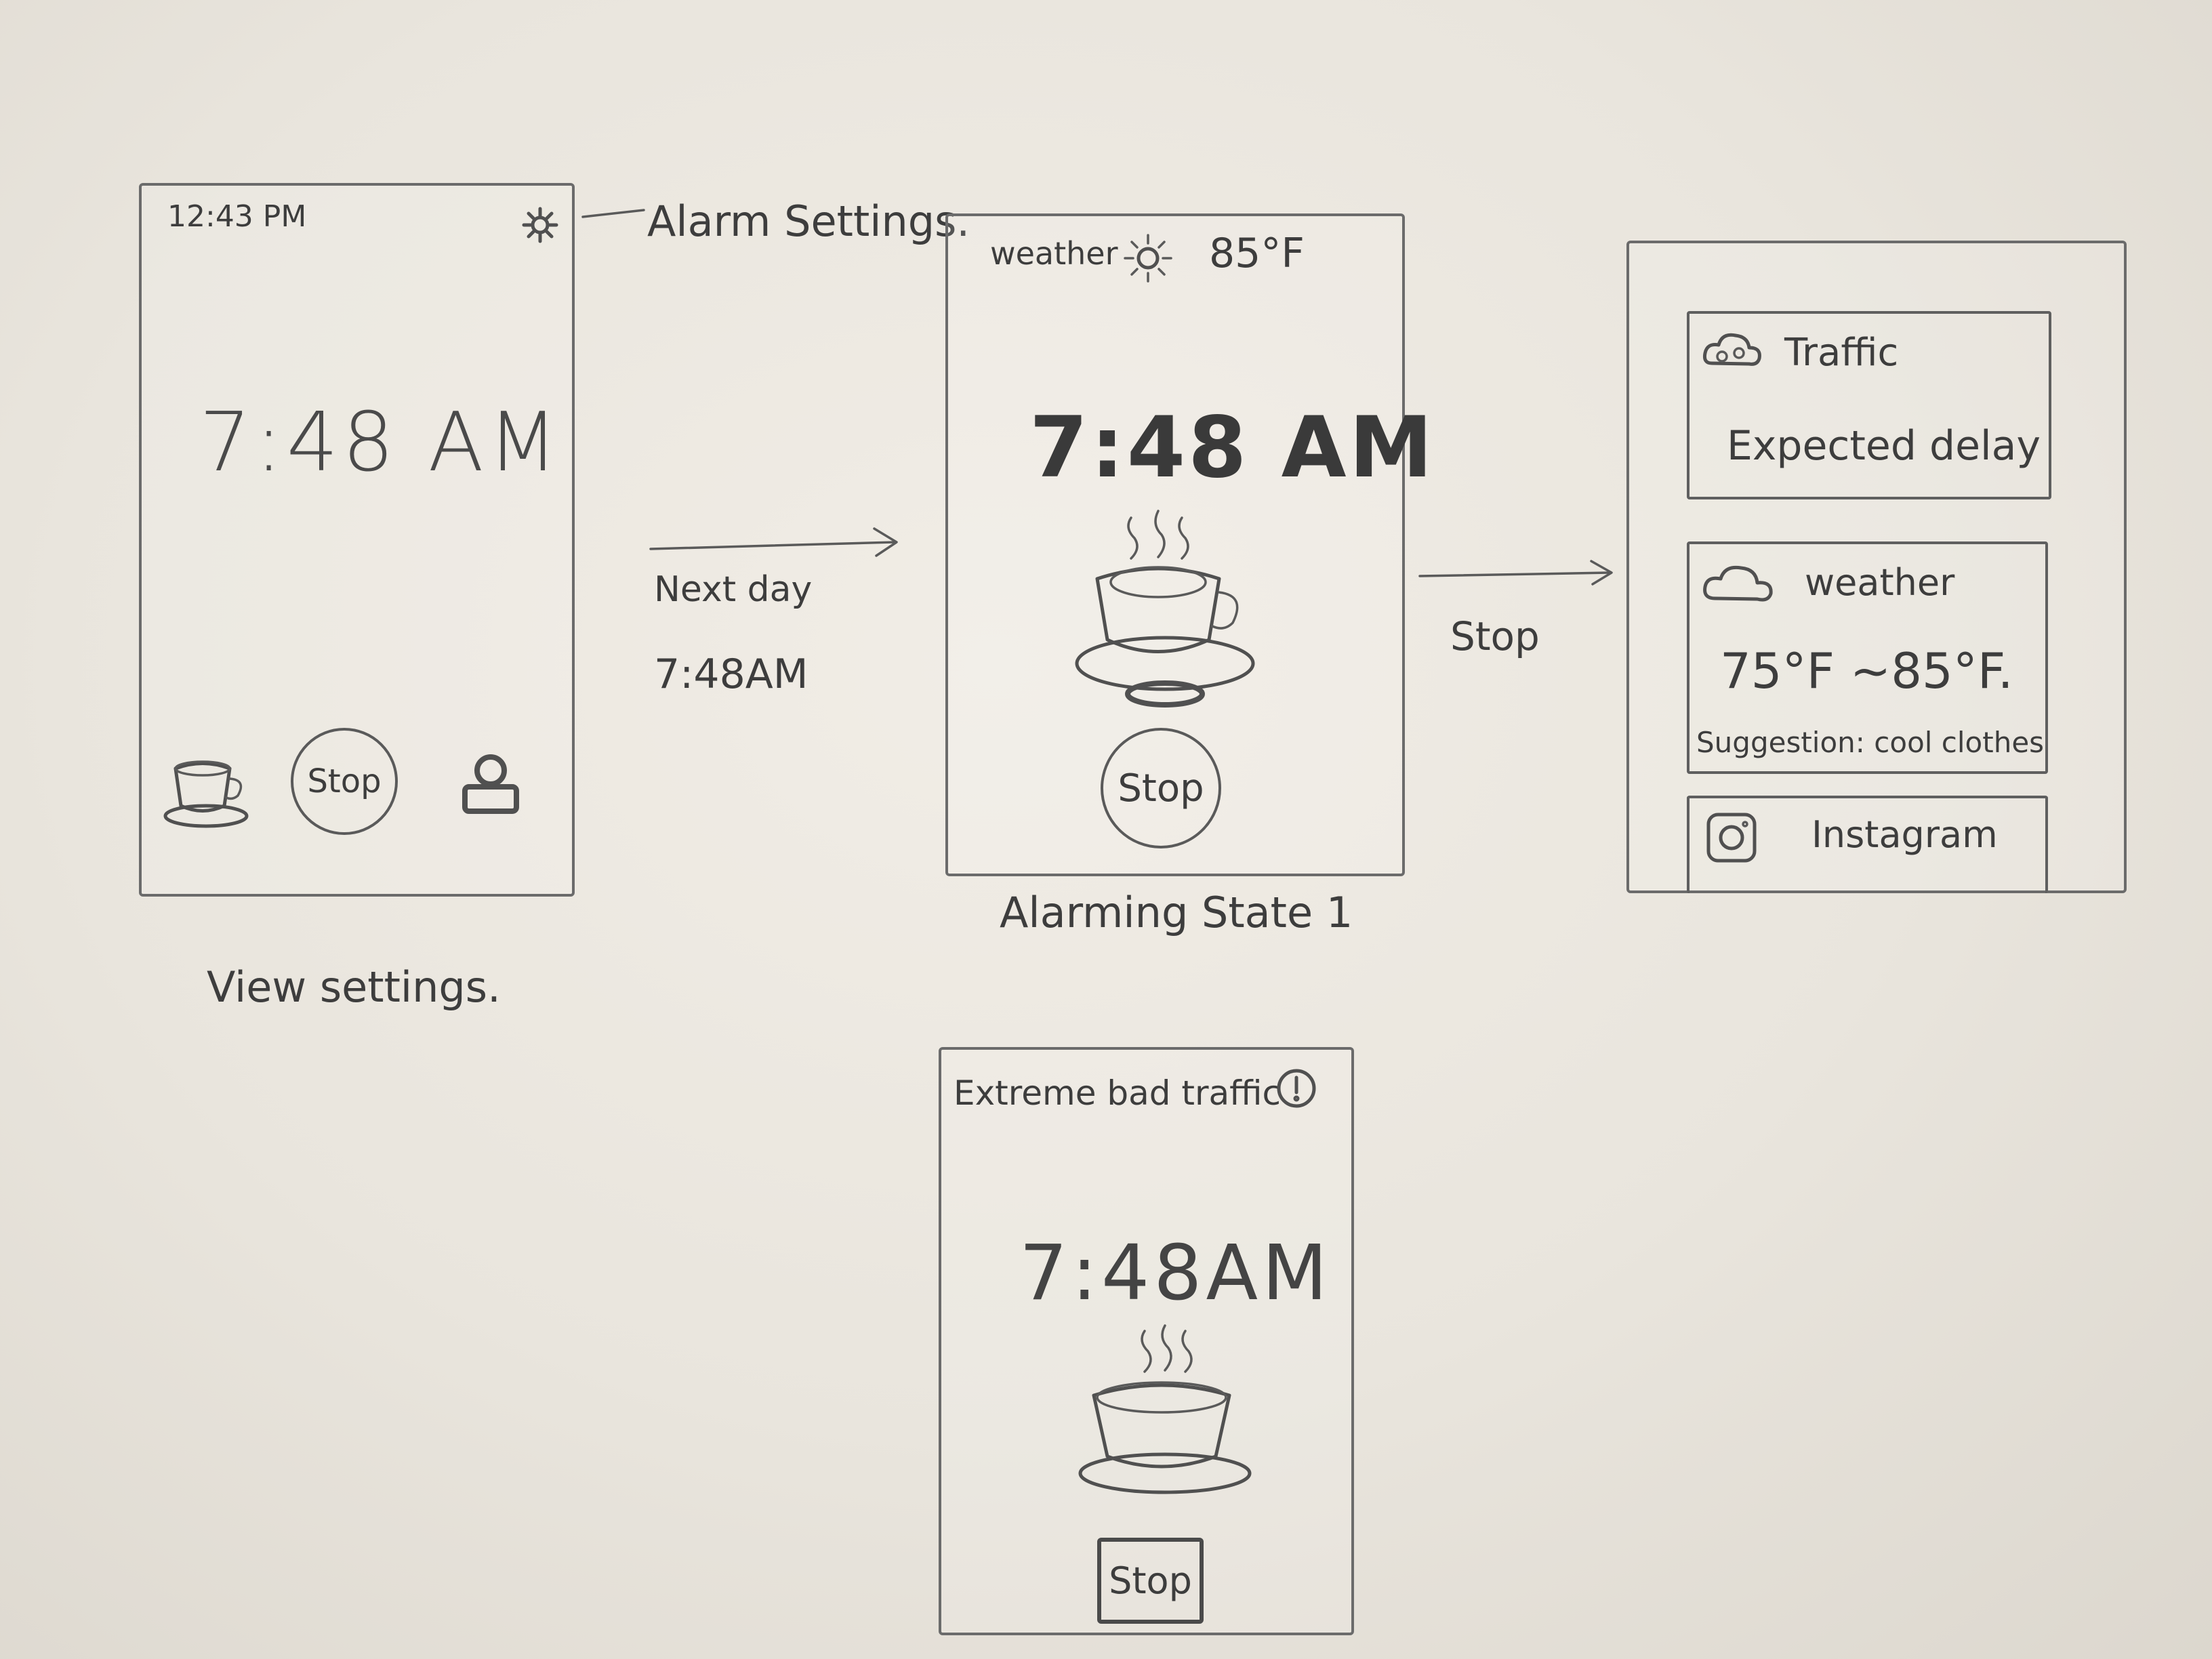 This screenshot has width=2212, height=1659. Describe the element at coordinates (357, 540) in the screenshot. I see `home-screen: 12:43 PM 7:48 AM Stop` at that location.